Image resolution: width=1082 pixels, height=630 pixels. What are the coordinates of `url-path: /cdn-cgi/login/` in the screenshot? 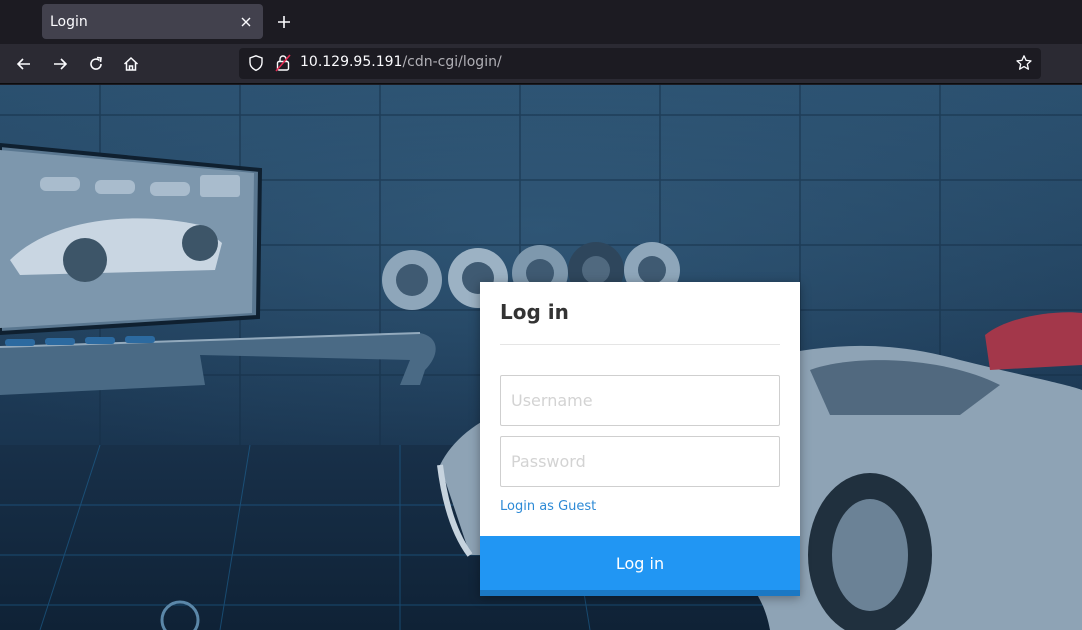 It's located at (452, 62).